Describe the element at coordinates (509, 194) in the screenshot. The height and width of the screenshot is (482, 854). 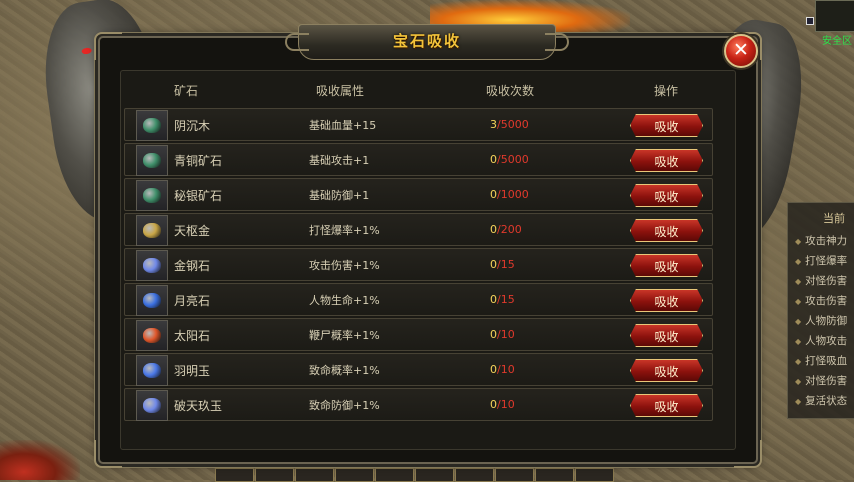
I see `absorb-count: 0/1000` at that location.